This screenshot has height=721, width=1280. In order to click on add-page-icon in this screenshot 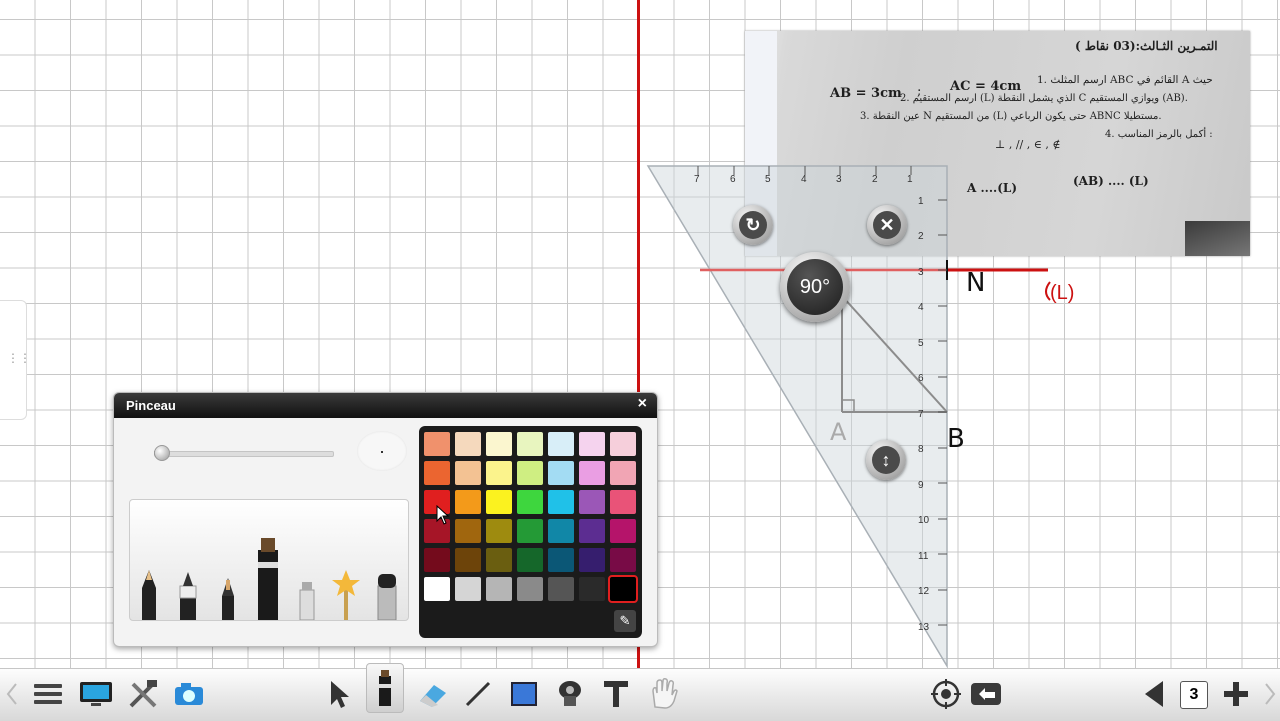, I will do `click(1236, 694)`.